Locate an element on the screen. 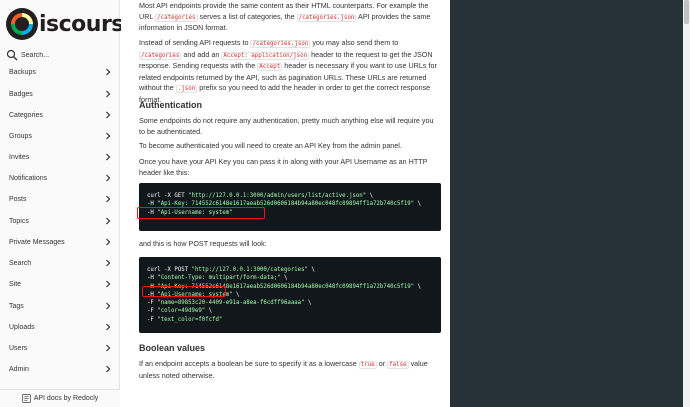  sidebar-item-label: Site is located at coordinates (15, 284).